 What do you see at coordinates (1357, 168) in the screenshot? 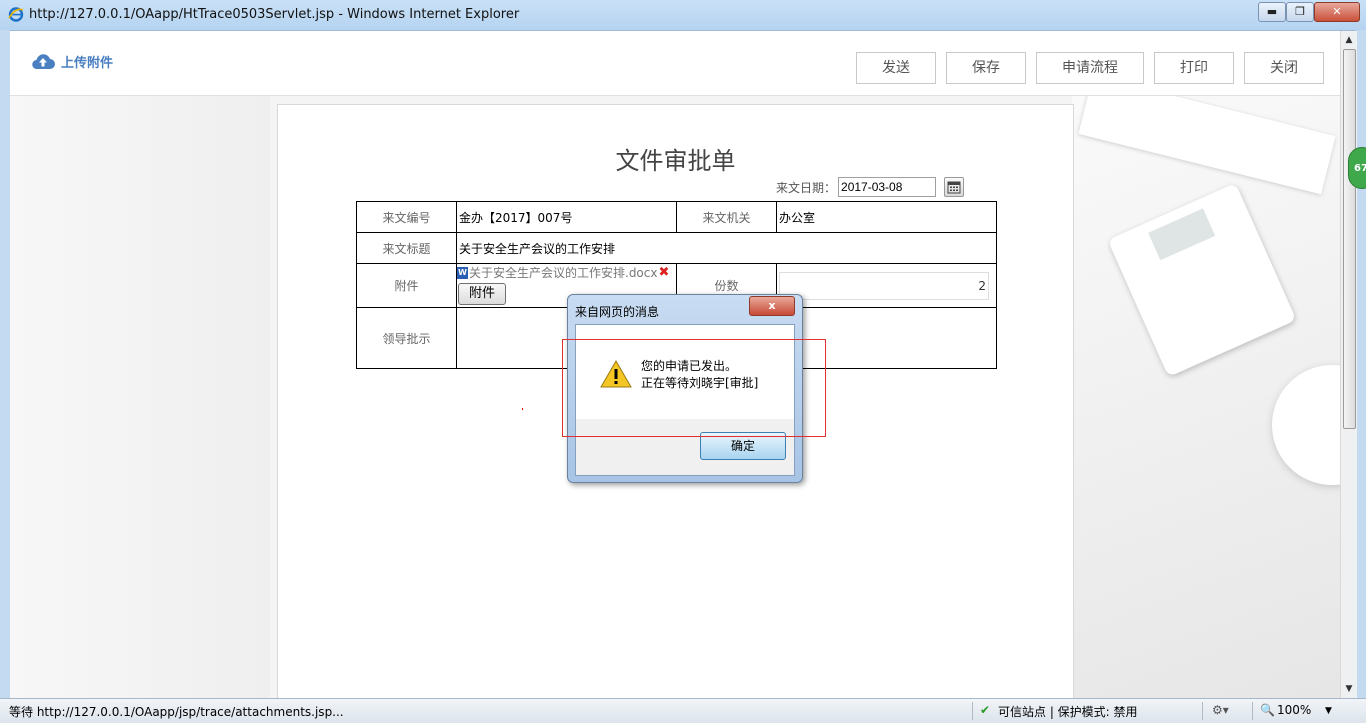
I see `floating-badge: 67` at bounding box center [1357, 168].